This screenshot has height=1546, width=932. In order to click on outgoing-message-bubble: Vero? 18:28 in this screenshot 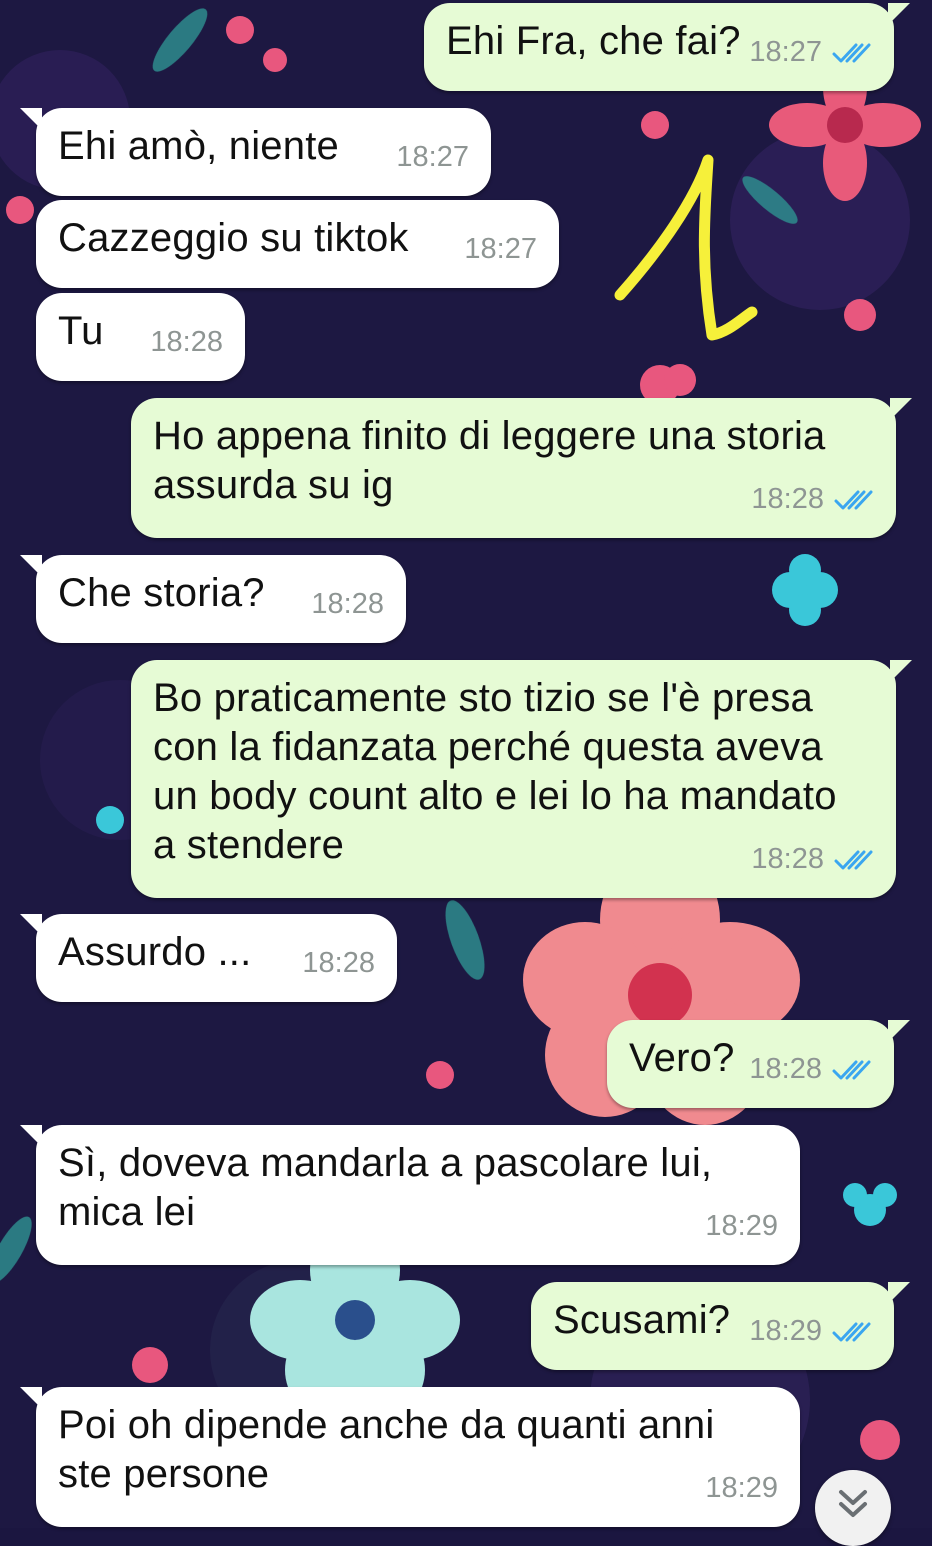, I will do `click(758, 1064)`.